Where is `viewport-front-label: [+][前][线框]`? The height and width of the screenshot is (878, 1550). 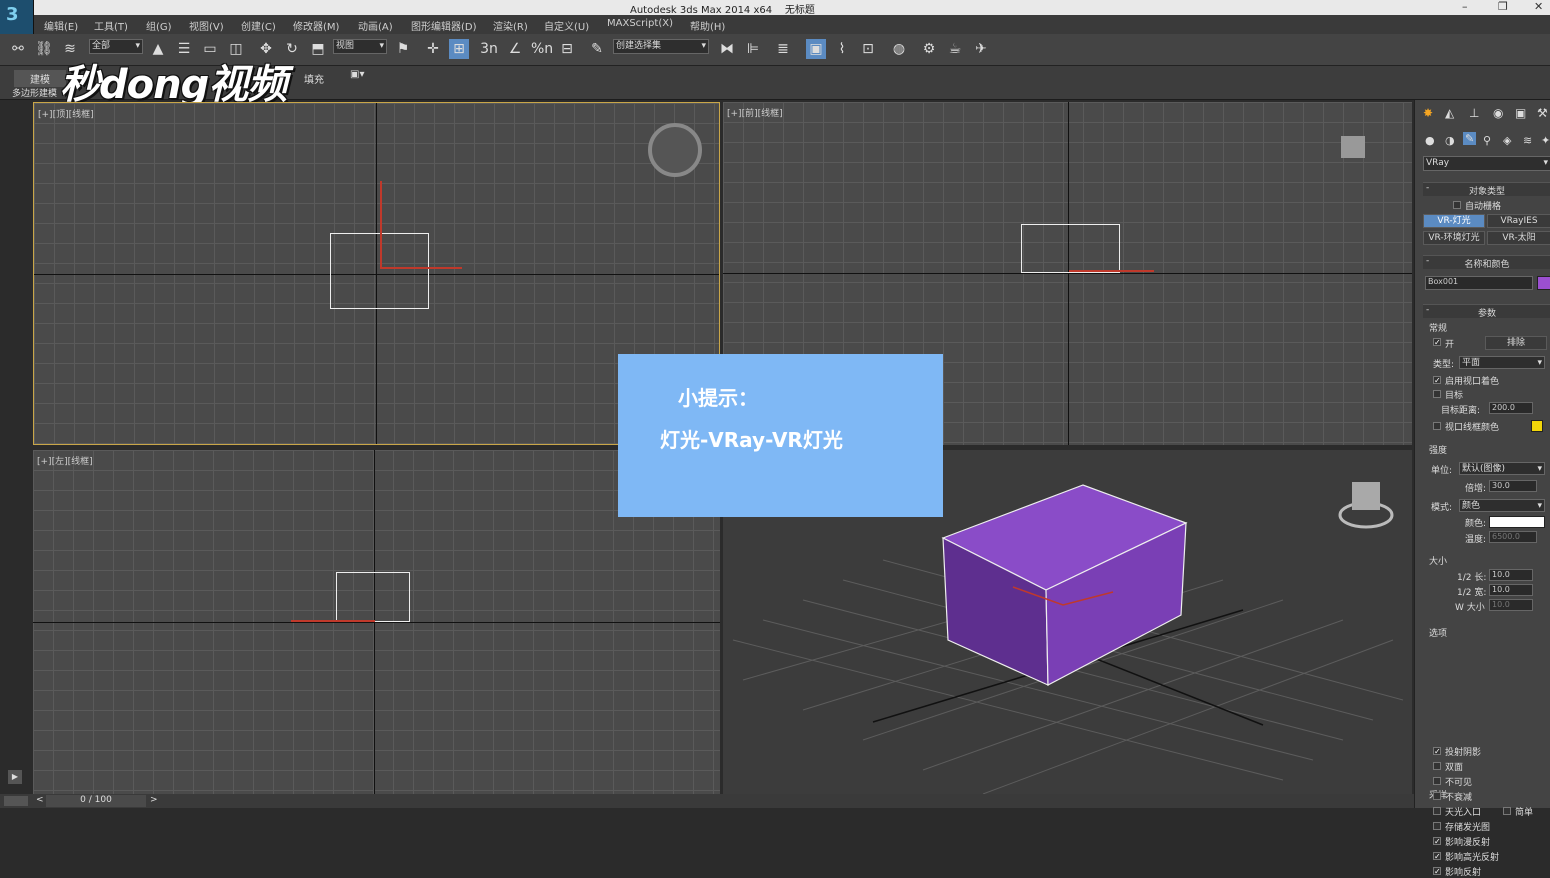
viewport-front-label: [+][前][线框] is located at coordinates (755, 112).